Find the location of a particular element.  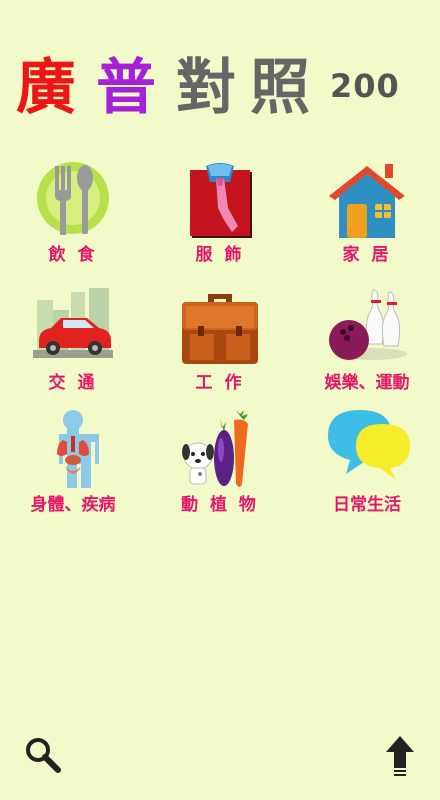

shirt-tie-icon is located at coordinates (221, 200).